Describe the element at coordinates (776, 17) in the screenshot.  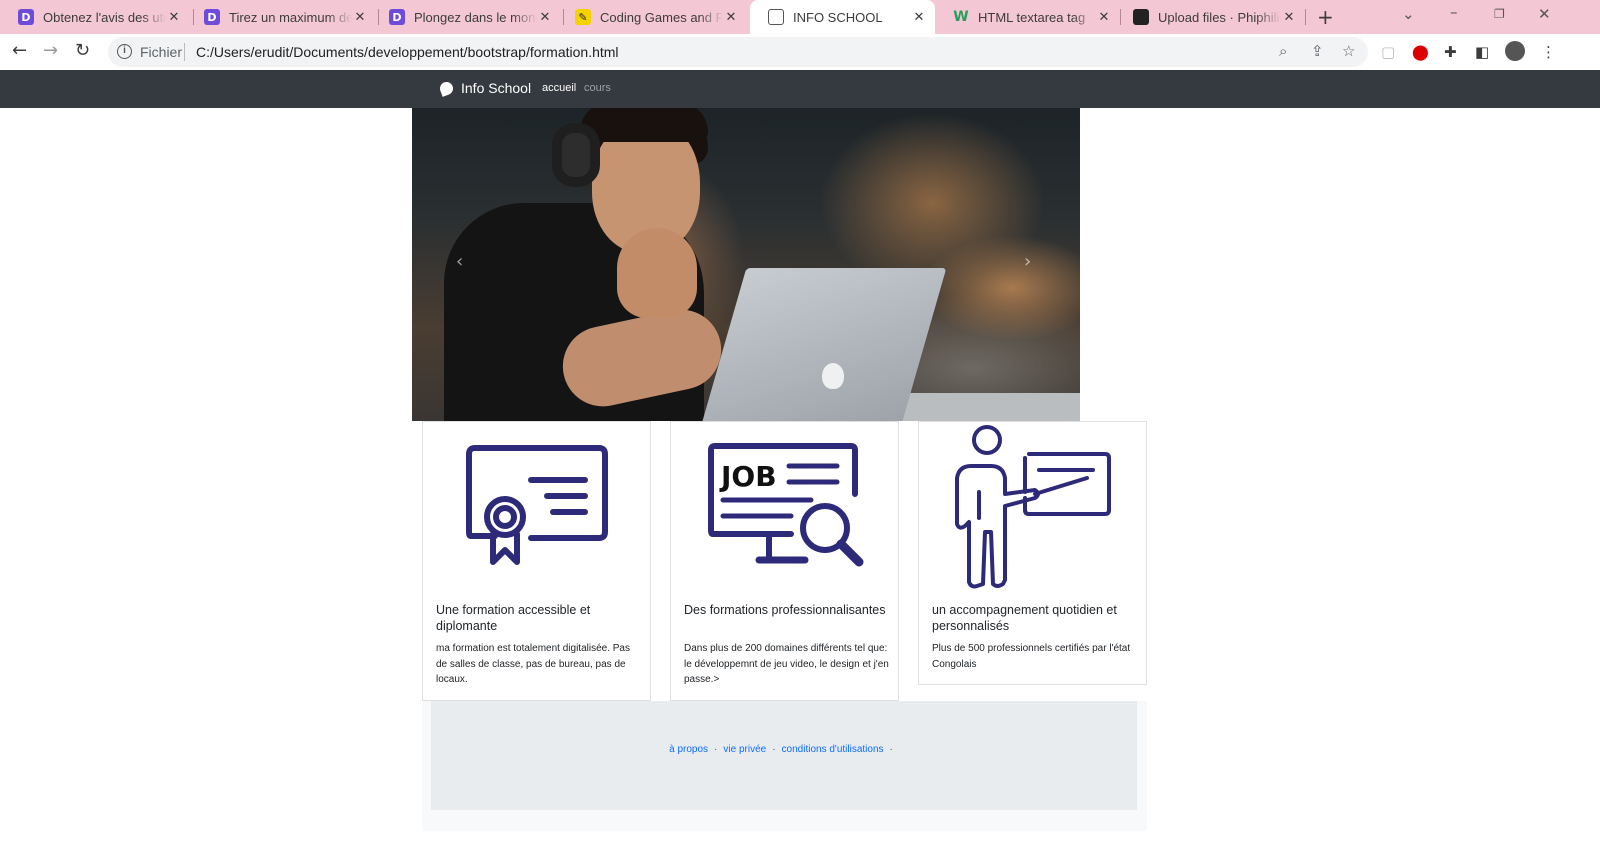
I see `globe-icon` at that location.